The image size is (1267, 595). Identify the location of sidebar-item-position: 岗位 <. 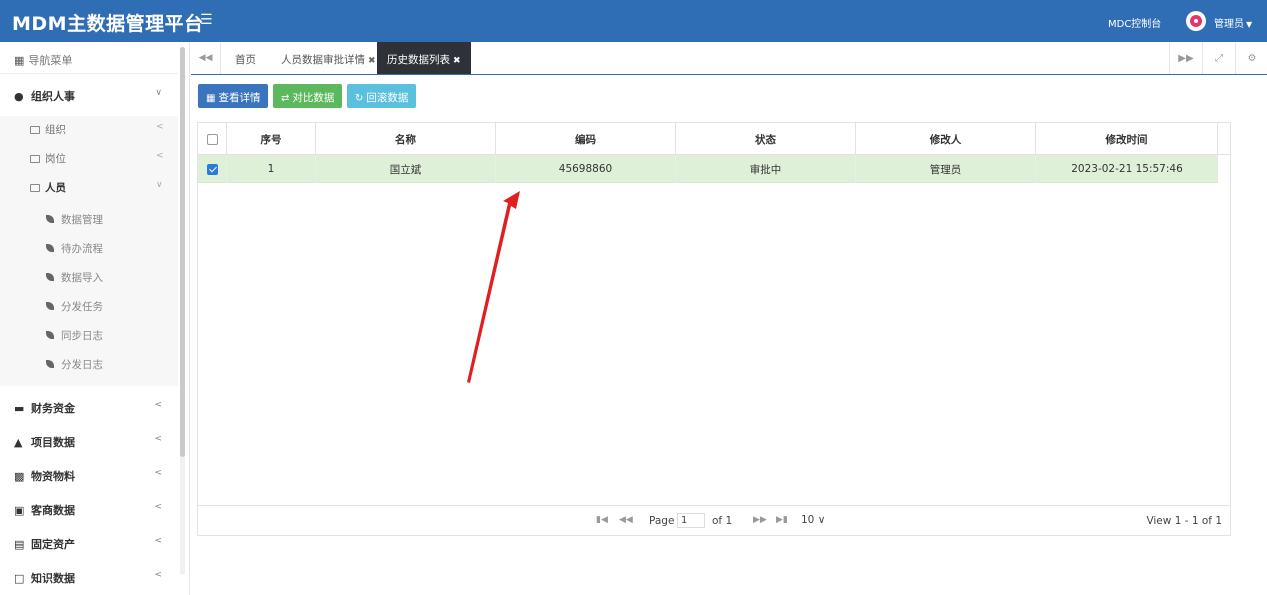
(97, 158).